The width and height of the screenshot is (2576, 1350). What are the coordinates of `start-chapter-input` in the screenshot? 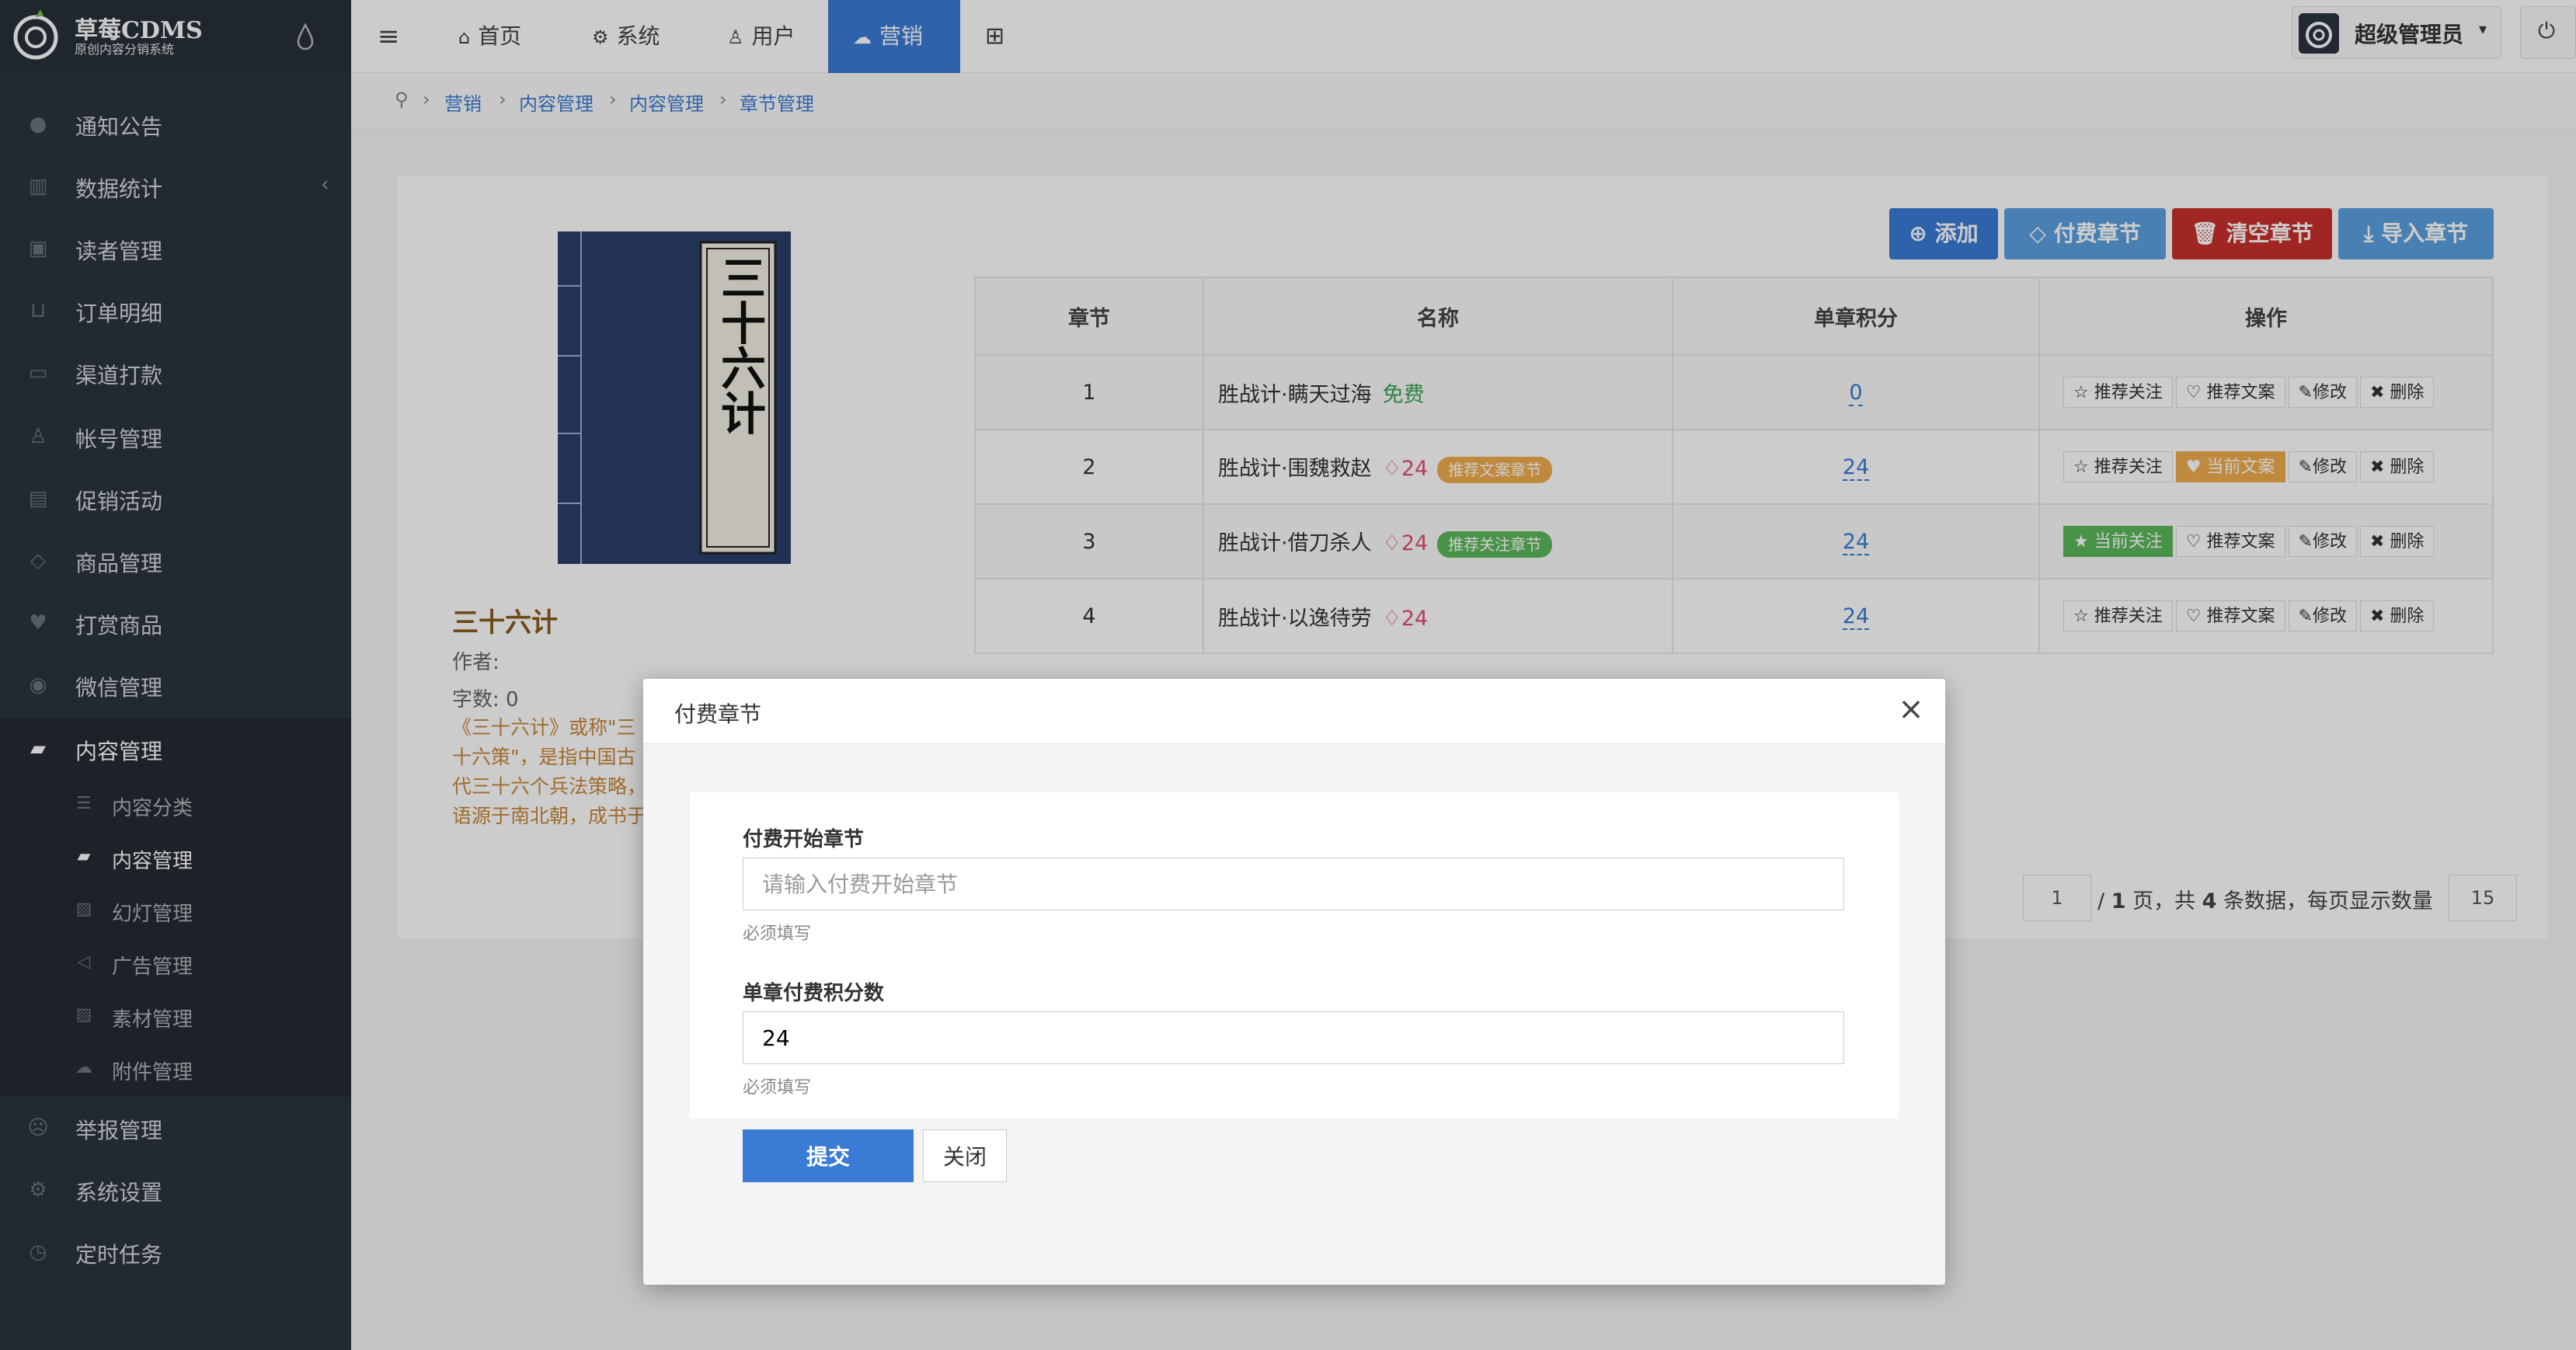 It's located at (1293, 884).